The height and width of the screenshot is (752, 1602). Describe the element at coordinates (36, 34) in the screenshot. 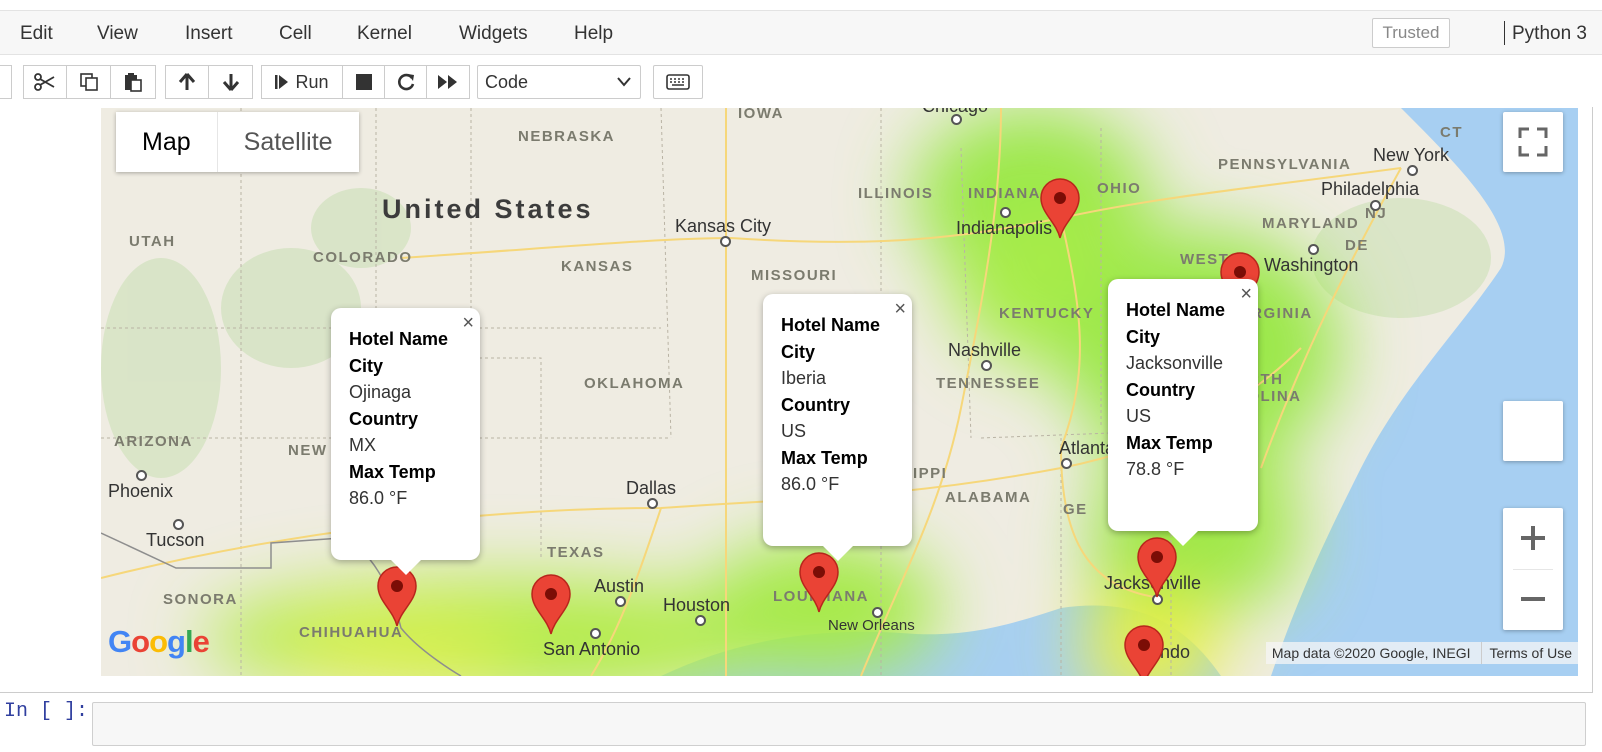

I see `menu-edit: Edit` at that location.